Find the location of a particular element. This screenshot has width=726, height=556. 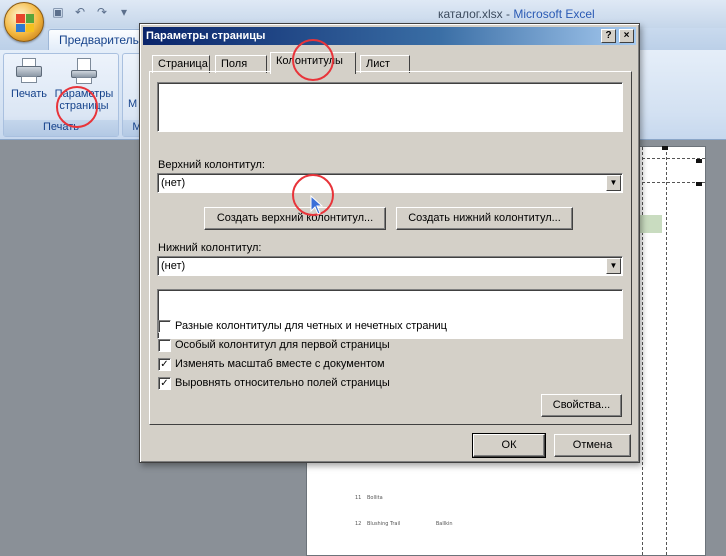

margin-line-right-outer is located at coordinates (666, 351).